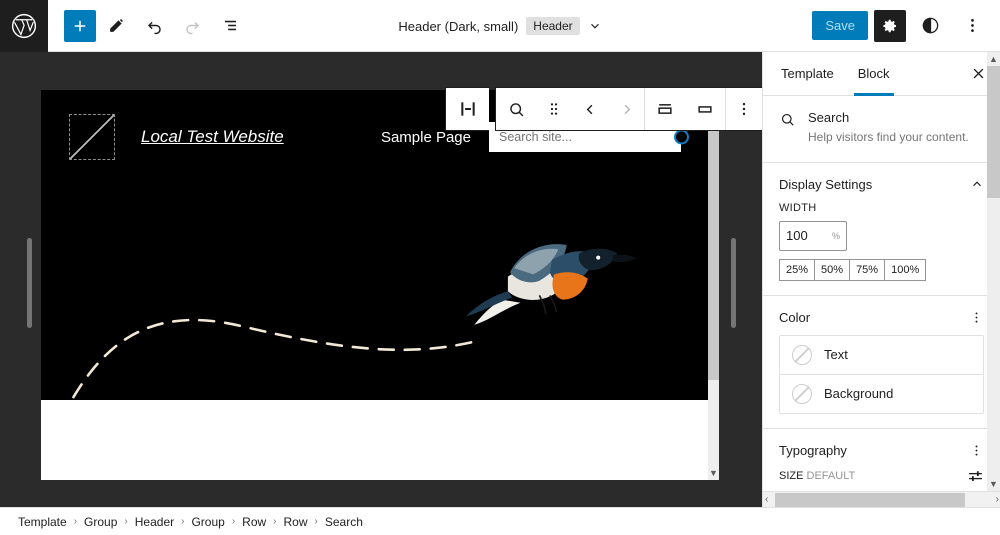  What do you see at coordinates (836, 355) in the screenshot?
I see `color-row-label: Text` at bounding box center [836, 355].